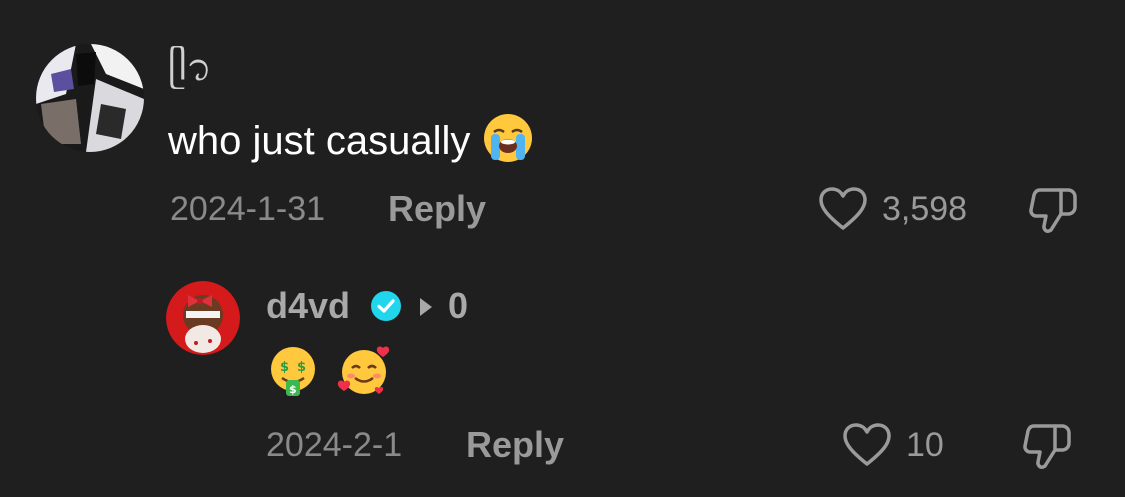  I want to click on verified-badge-icon, so click(386, 308).